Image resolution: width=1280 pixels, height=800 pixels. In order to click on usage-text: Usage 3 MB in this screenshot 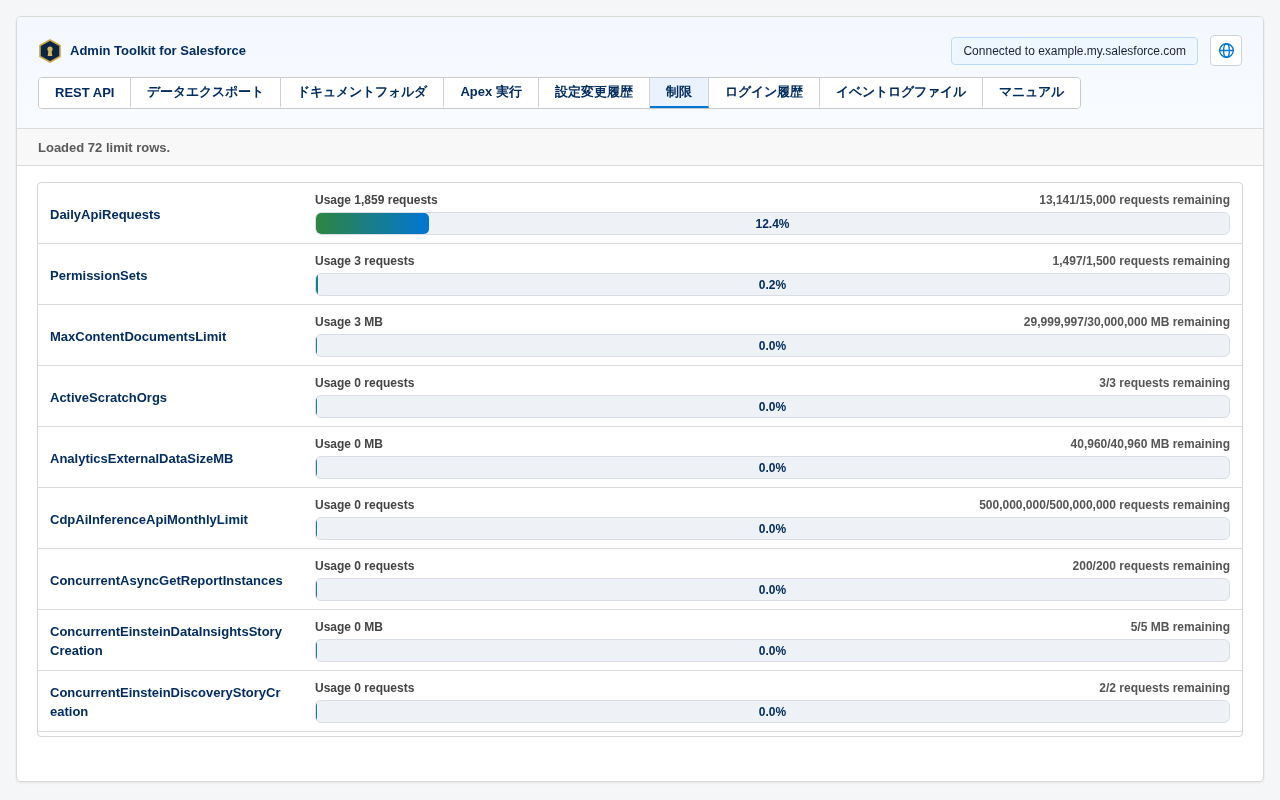, I will do `click(349, 322)`.